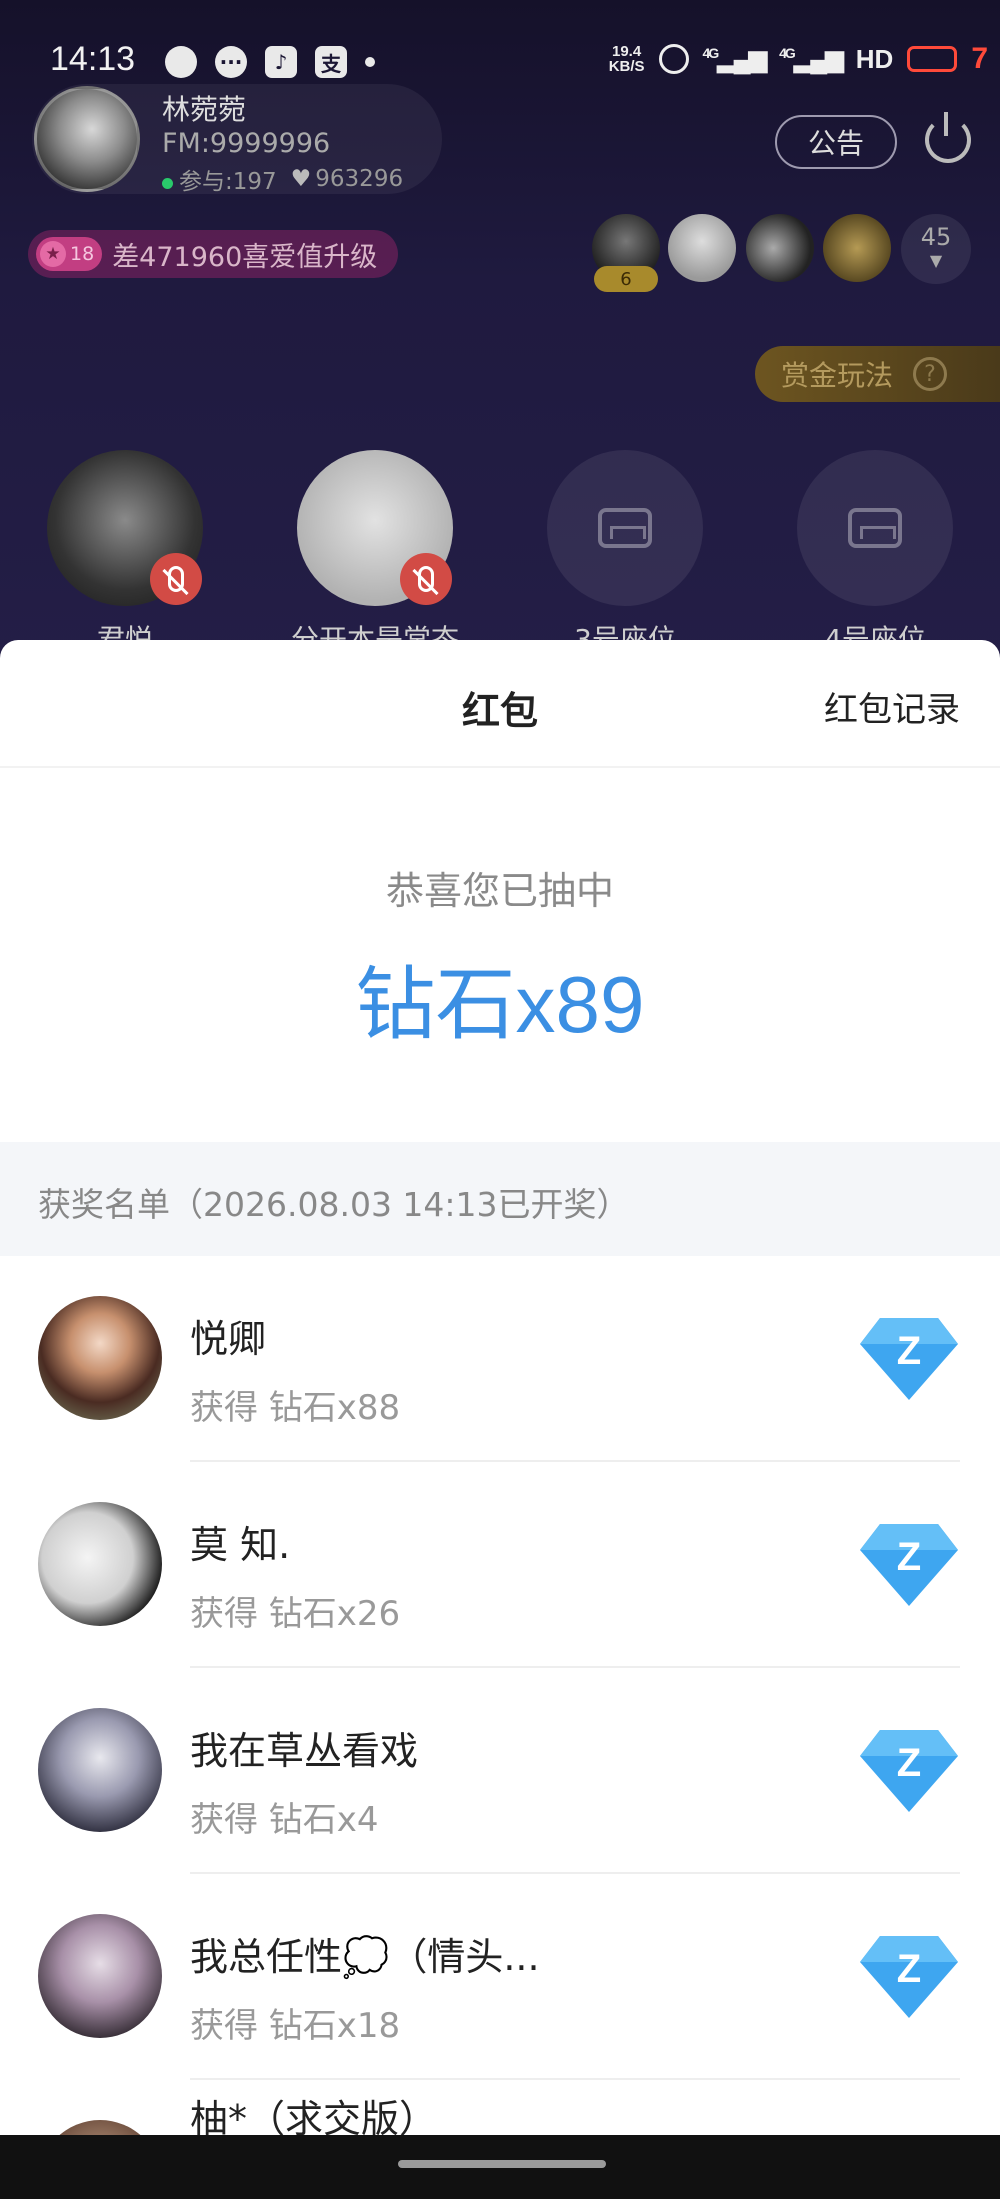 The width and height of the screenshot is (1000, 2199). Describe the element at coordinates (626, 59) in the screenshot. I see `network-speed: 19.4 KB/S` at that location.